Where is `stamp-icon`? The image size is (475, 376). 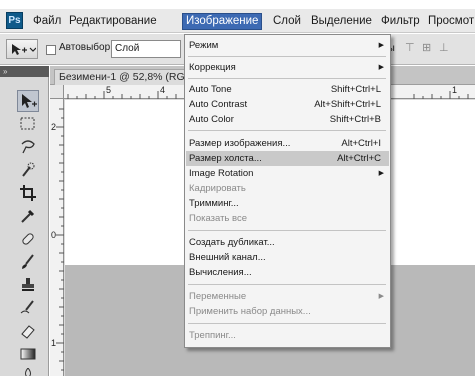
stamp-icon is located at coordinates (28, 284).